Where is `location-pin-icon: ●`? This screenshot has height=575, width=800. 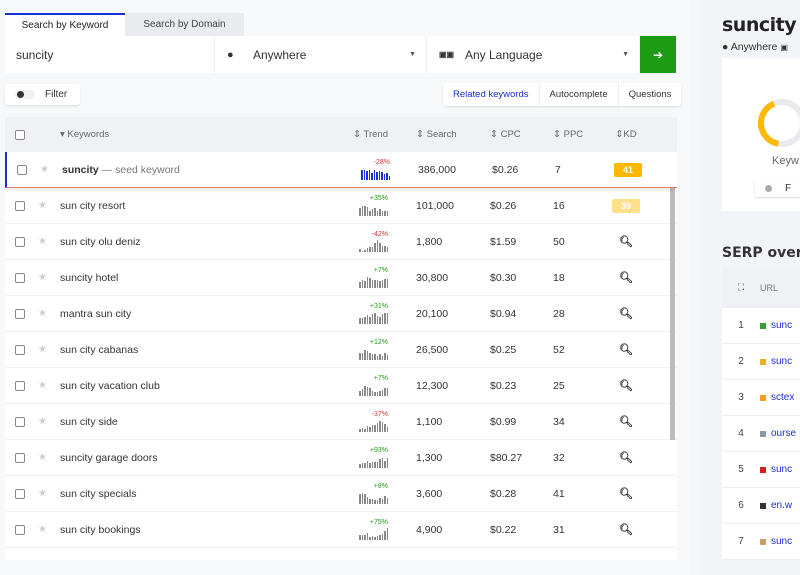 location-pin-icon: ● is located at coordinates (230, 54).